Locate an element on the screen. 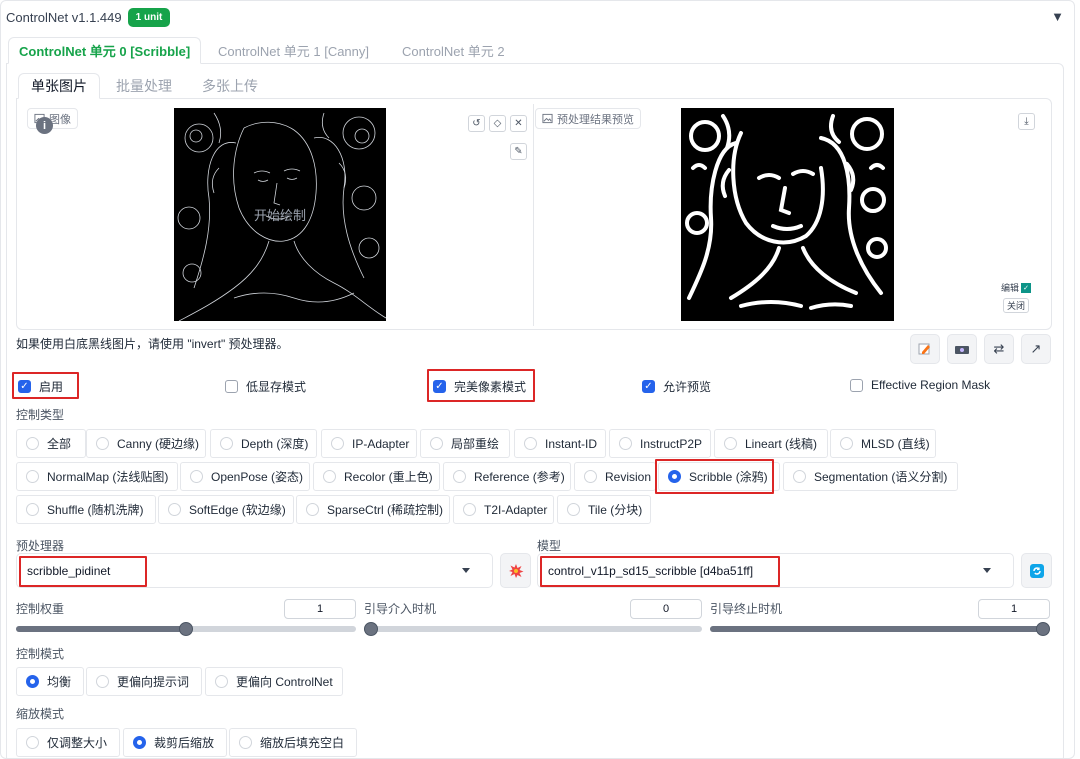  control-mode-balanced: 均衡 is located at coordinates (50, 681).